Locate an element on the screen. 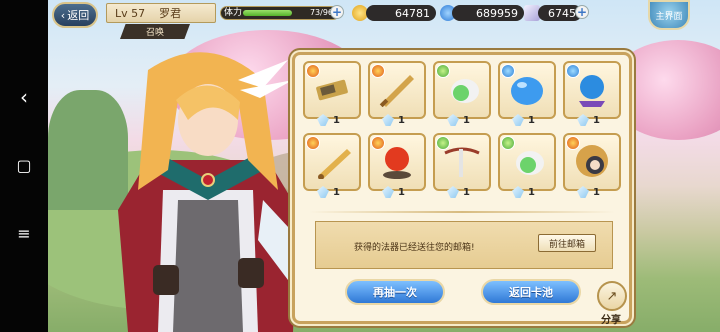  share-label: 分享 is located at coordinates (611, 320).